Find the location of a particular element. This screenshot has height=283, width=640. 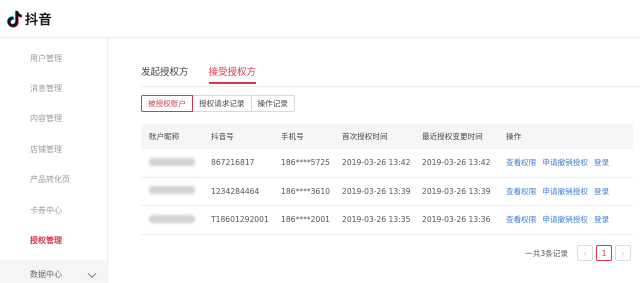

tab-receiver: 接受授权方 is located at coordinates (232, 74).